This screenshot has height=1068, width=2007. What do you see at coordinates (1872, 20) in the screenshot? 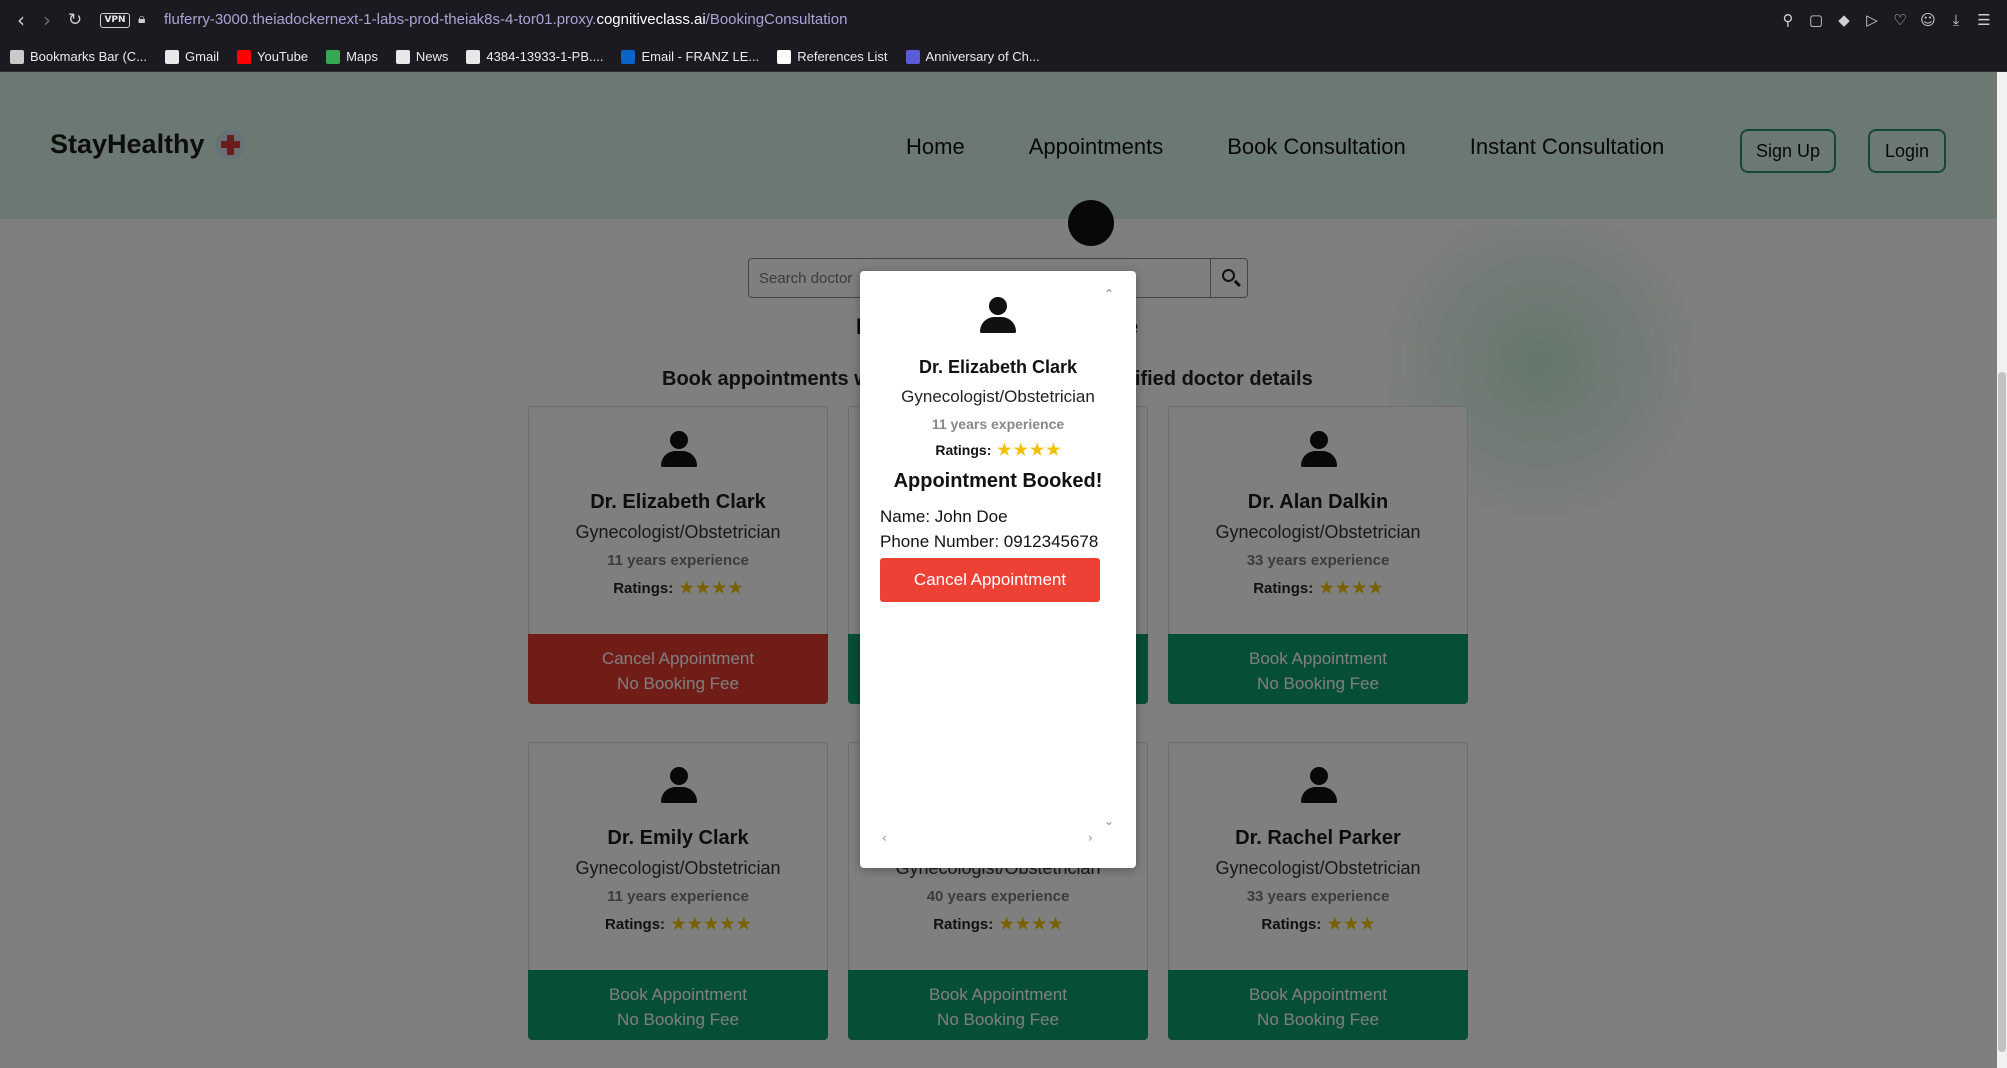
I see `play-icon: ▷` at bounding box center [1872, 20].